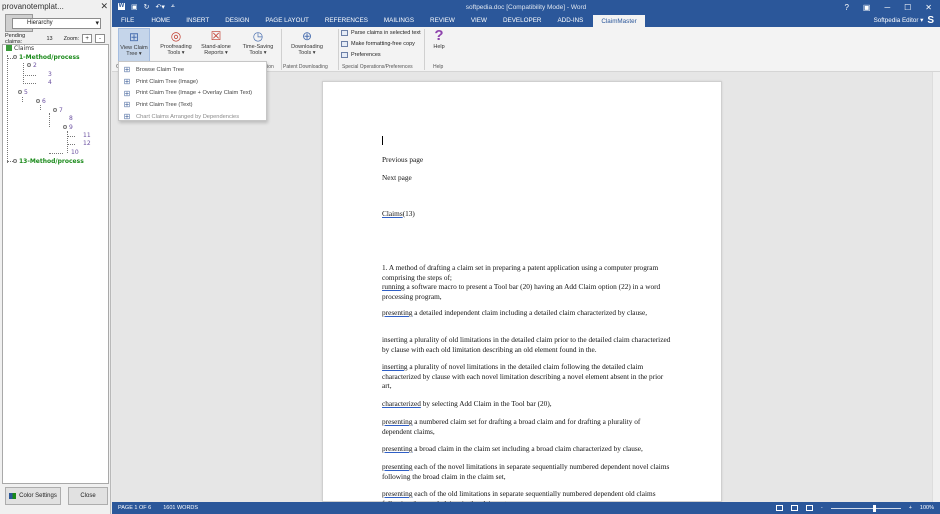  What do you see at coordinates (927, 508) in the screenshot?
I see `zoom-level: 100%` at bounding box center [927, 508].